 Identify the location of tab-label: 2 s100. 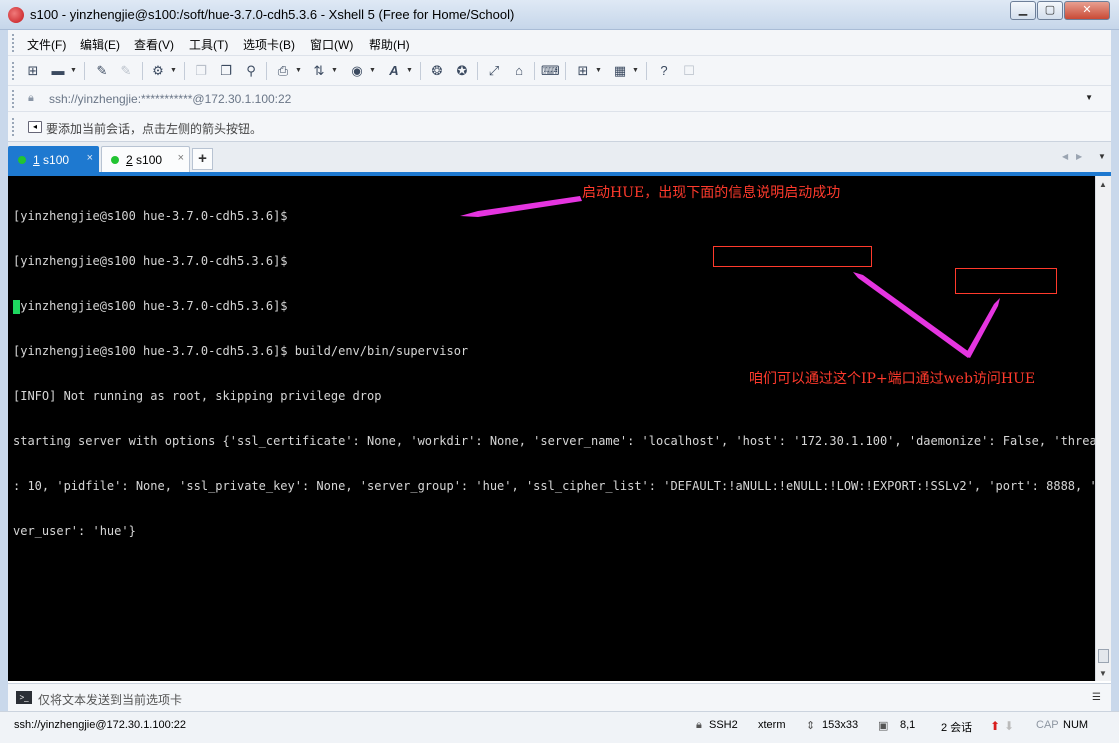
(144, 160).